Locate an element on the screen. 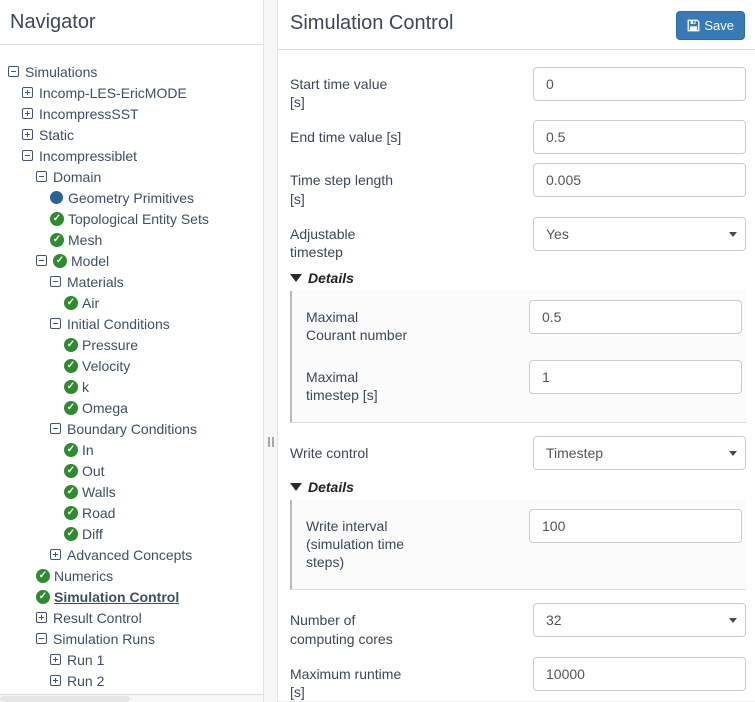 The height and width of the screenshot is (702, 755). time-step-length-input is located at coordinates (639, 180).